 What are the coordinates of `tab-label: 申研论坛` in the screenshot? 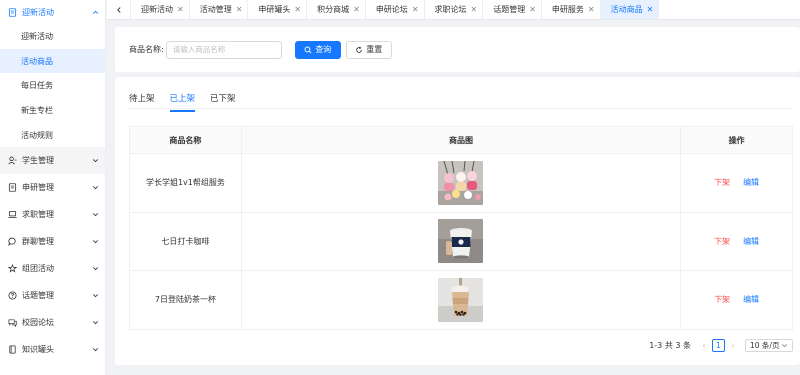 It's located at (391, 9).